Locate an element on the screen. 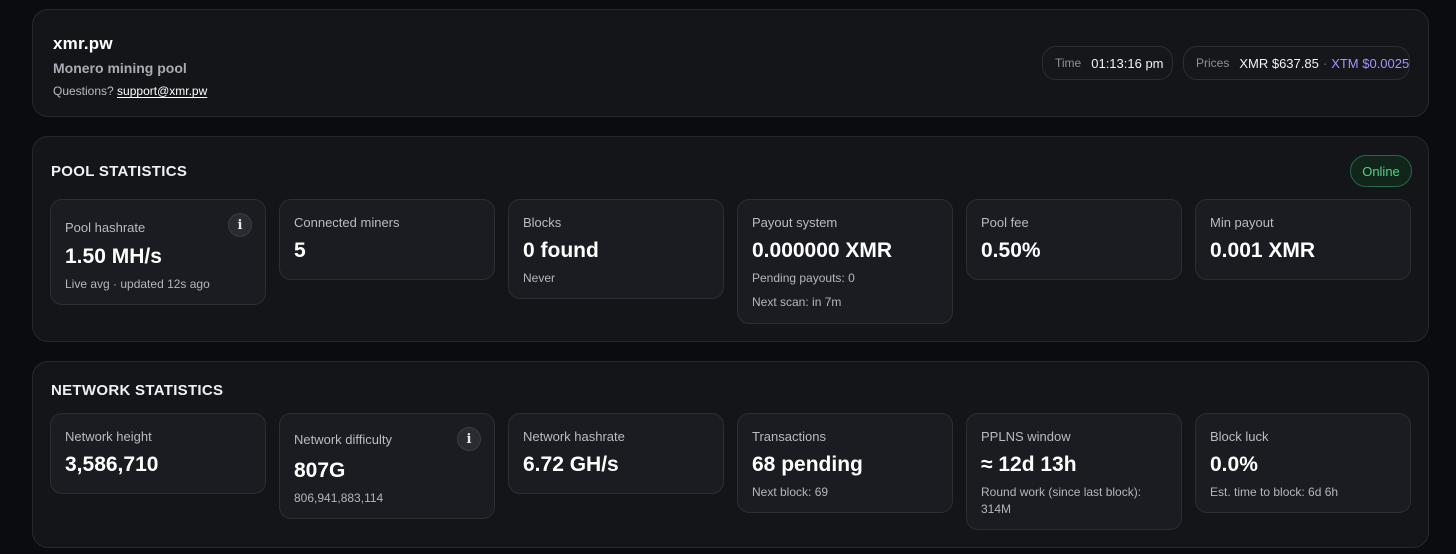 The height and width of the screenshot is (554, 1456). prices-label: Prices is located at coordinates (1213, 63).